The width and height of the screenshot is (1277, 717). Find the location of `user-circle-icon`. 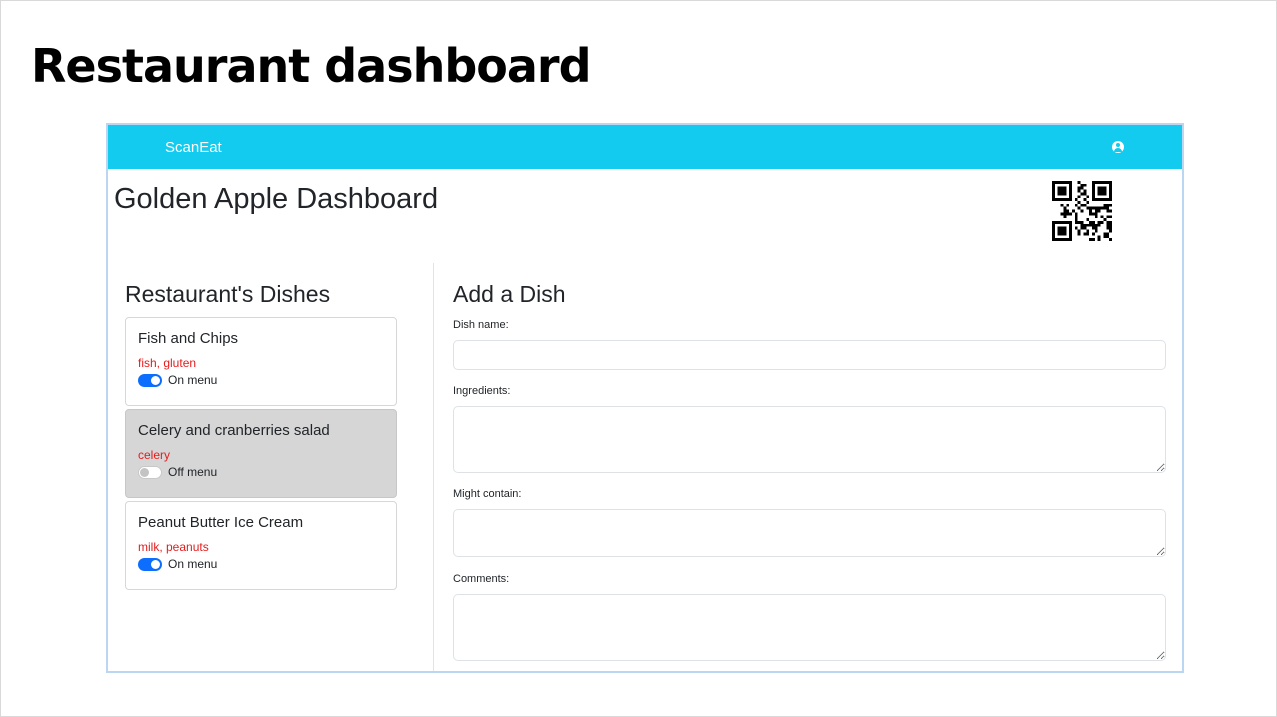

user-circle-icon is located at coordinates (1118, 147).